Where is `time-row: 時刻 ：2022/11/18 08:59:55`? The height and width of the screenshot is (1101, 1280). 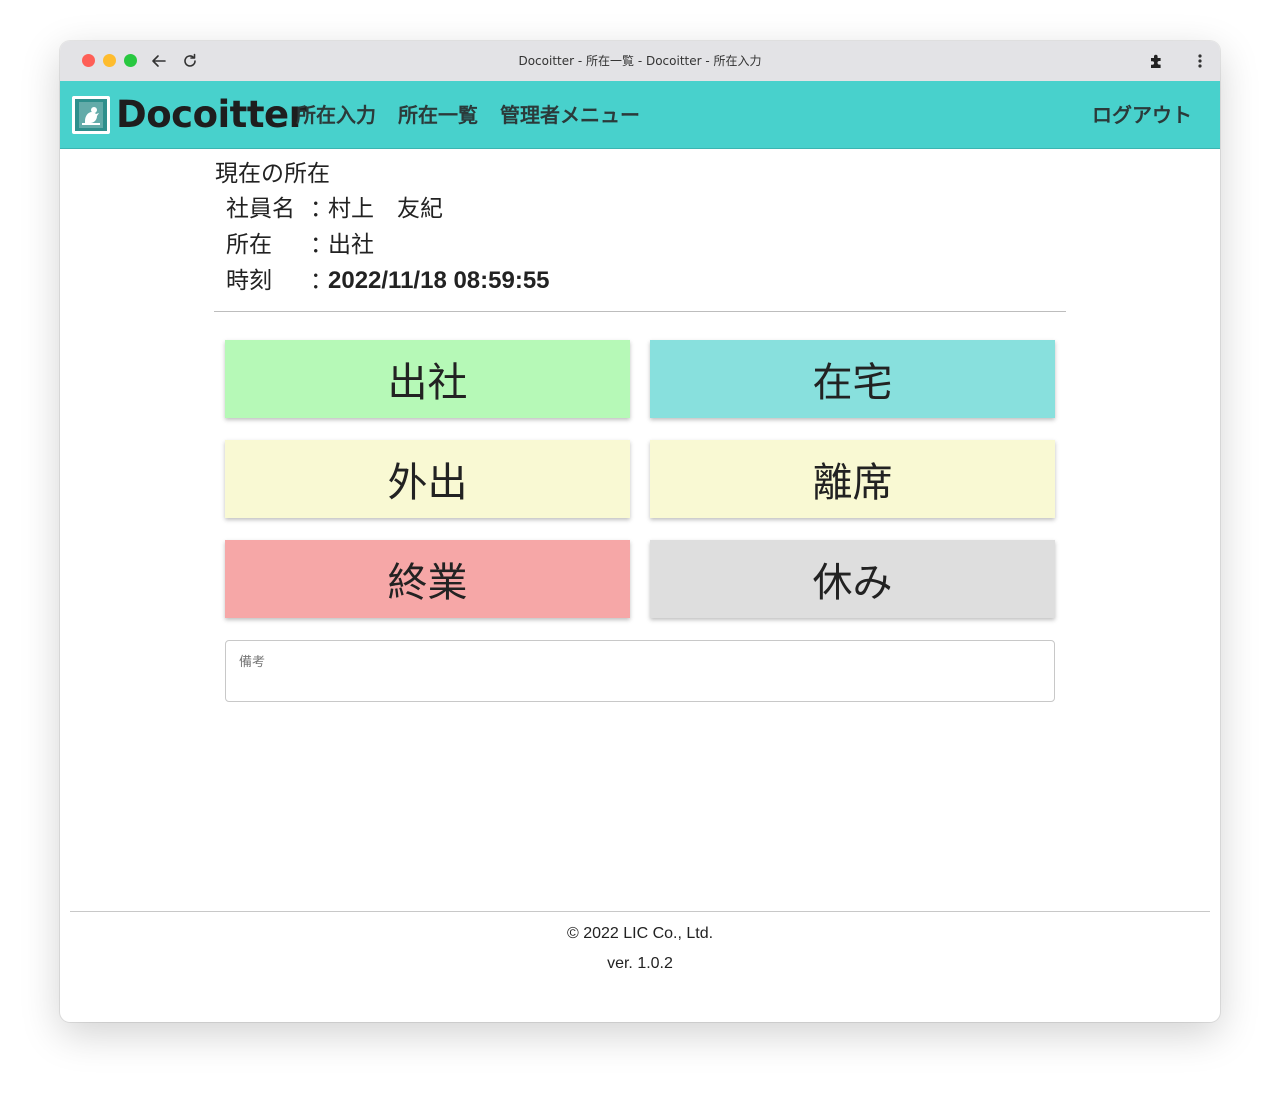
time-row: 時刻 ：2022/11/18 08:59:55 is located at coordinates (388, 281).